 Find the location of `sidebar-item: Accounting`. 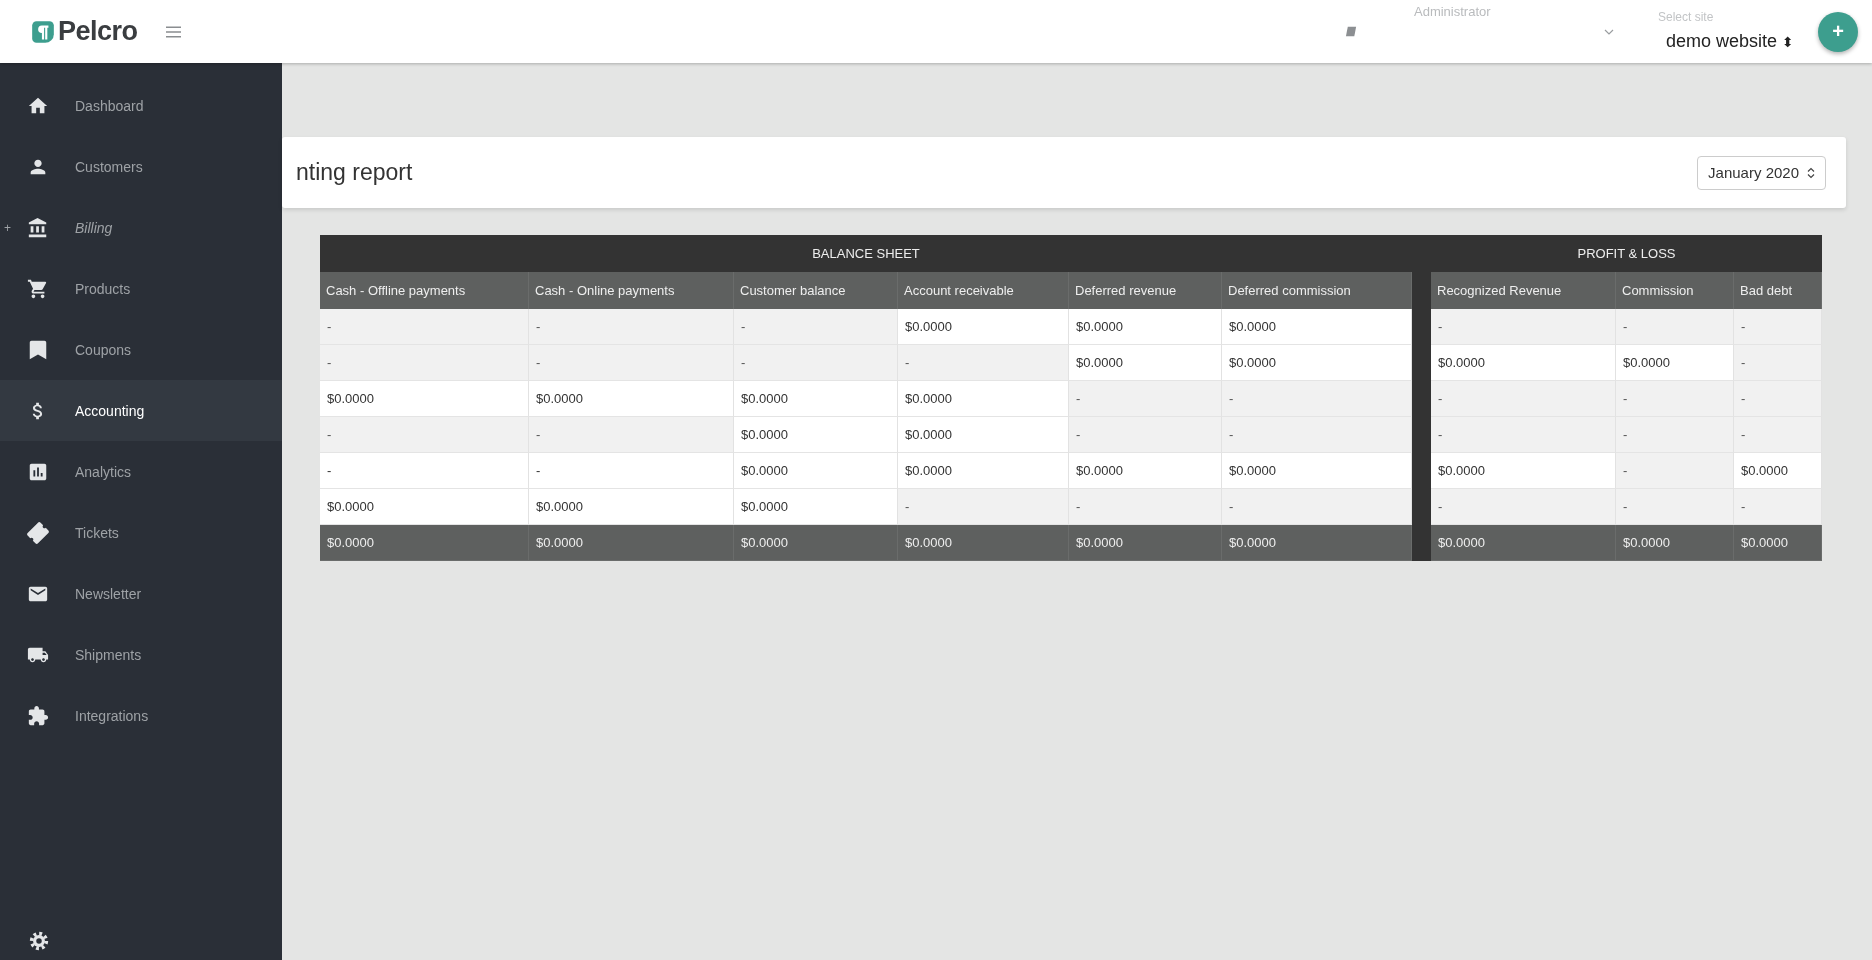

sidebar-item: Accounting is located at coordinates (141, 410).